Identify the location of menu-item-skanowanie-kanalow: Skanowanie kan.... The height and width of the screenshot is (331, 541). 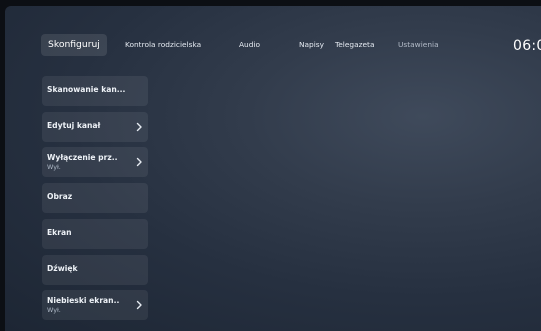
(95, 91).